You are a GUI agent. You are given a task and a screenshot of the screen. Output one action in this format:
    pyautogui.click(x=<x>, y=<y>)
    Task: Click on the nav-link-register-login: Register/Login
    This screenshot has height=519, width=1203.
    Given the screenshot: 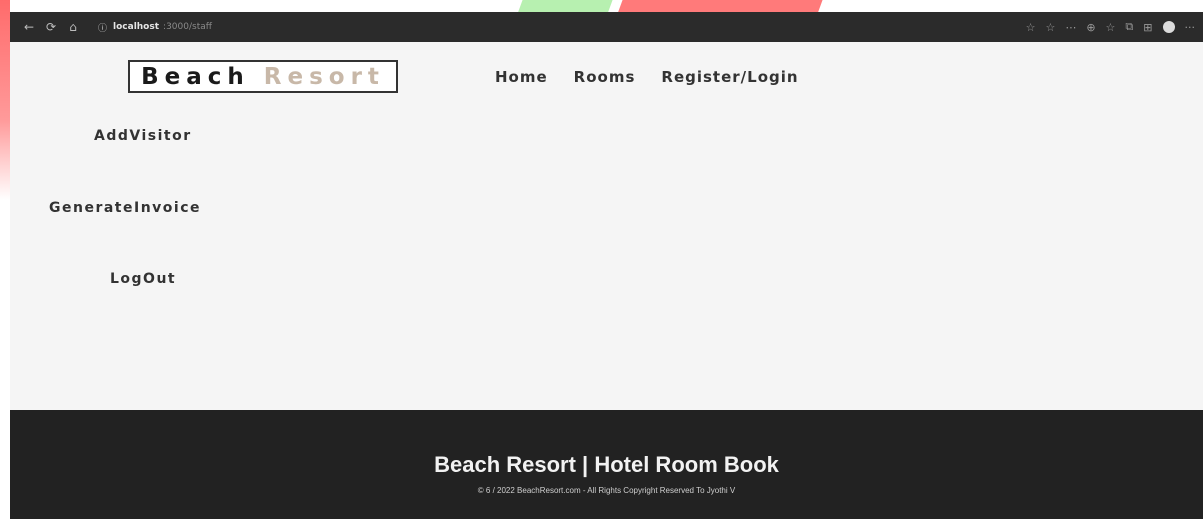 What is the action you would take?
    pyautogui.click(x=729, y=77)
    